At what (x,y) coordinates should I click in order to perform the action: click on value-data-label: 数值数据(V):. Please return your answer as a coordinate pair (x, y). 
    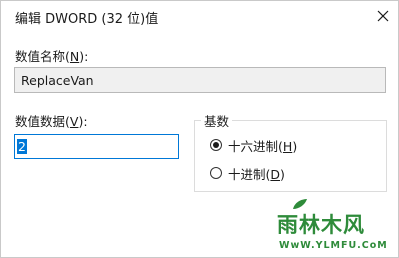
    Looking at the image, I should click on (51, 121).